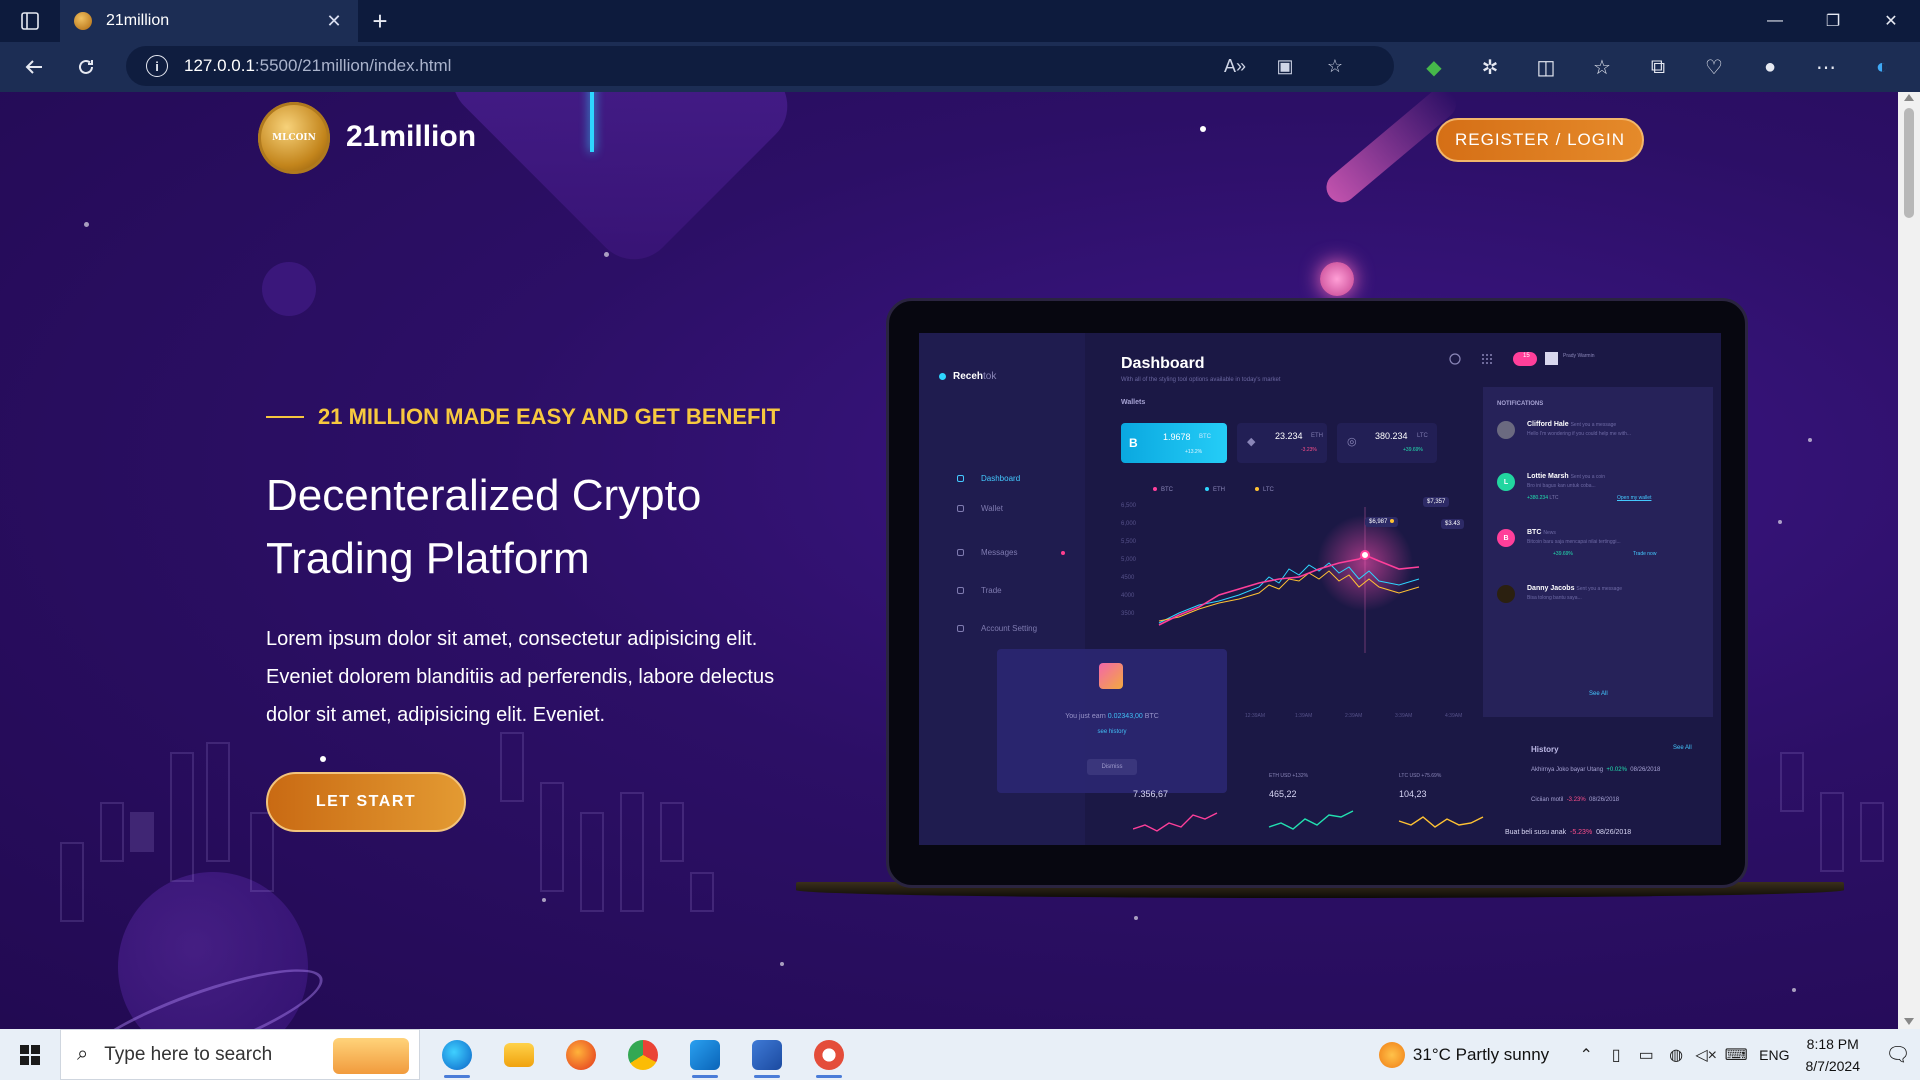  Describe the element at coordinates (1490, 67) in the screenshot. I see `extensions-icon: ✲` at that location.